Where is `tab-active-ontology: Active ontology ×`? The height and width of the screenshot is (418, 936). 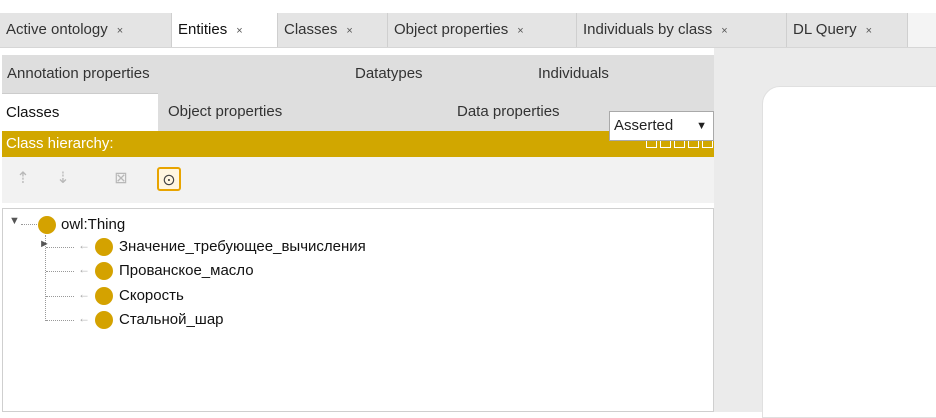
tab-active-ontology: Active ontology × is located at coordinates (86, 30).